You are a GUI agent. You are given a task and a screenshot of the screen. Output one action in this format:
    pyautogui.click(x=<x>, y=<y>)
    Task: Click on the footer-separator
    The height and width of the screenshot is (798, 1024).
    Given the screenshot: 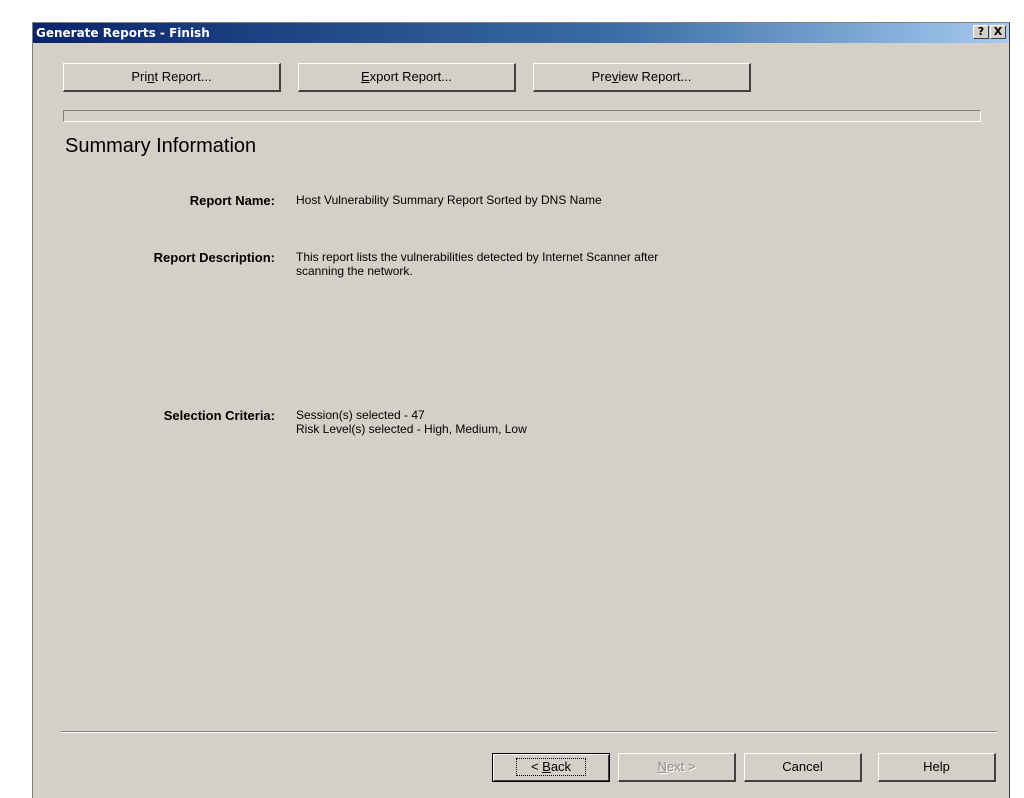 What is the action you would take?
    pyautogui.click(x=529, y=732)
    